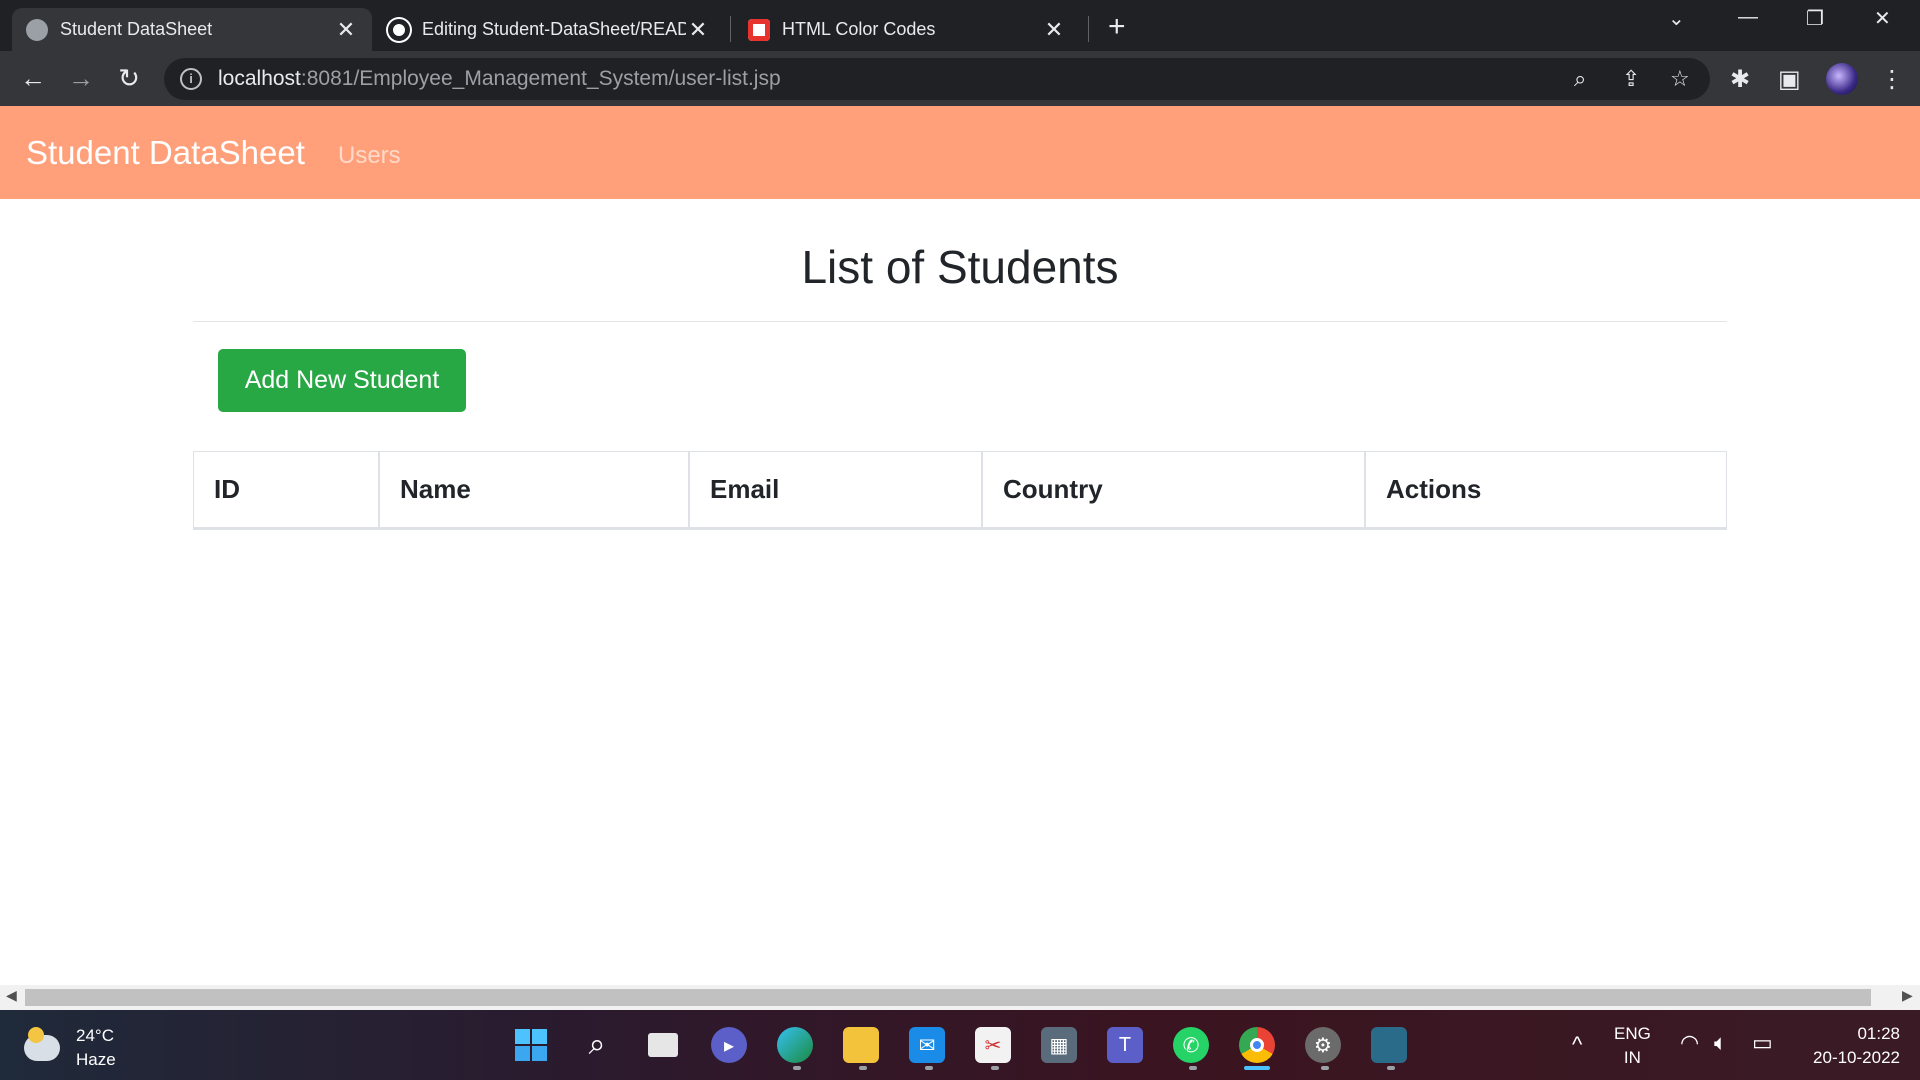 The image size is (1920, 1080). Describe the element at coordinates (1689, 1043) in the screenshot. I see `wifi-icon: ◠` at that location.